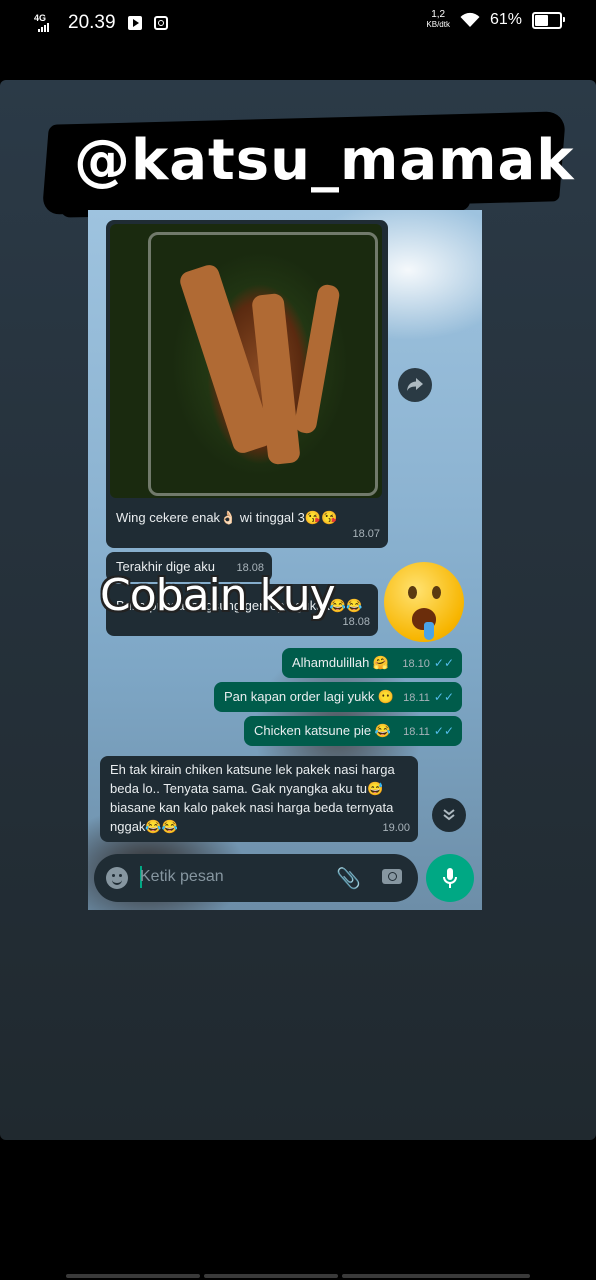 This screenshot has height=1280, width=596. Describe the element at coordinates (438, 19) in the screenshot. I see `network-speed: 1,2 KB/dtk` at that location.